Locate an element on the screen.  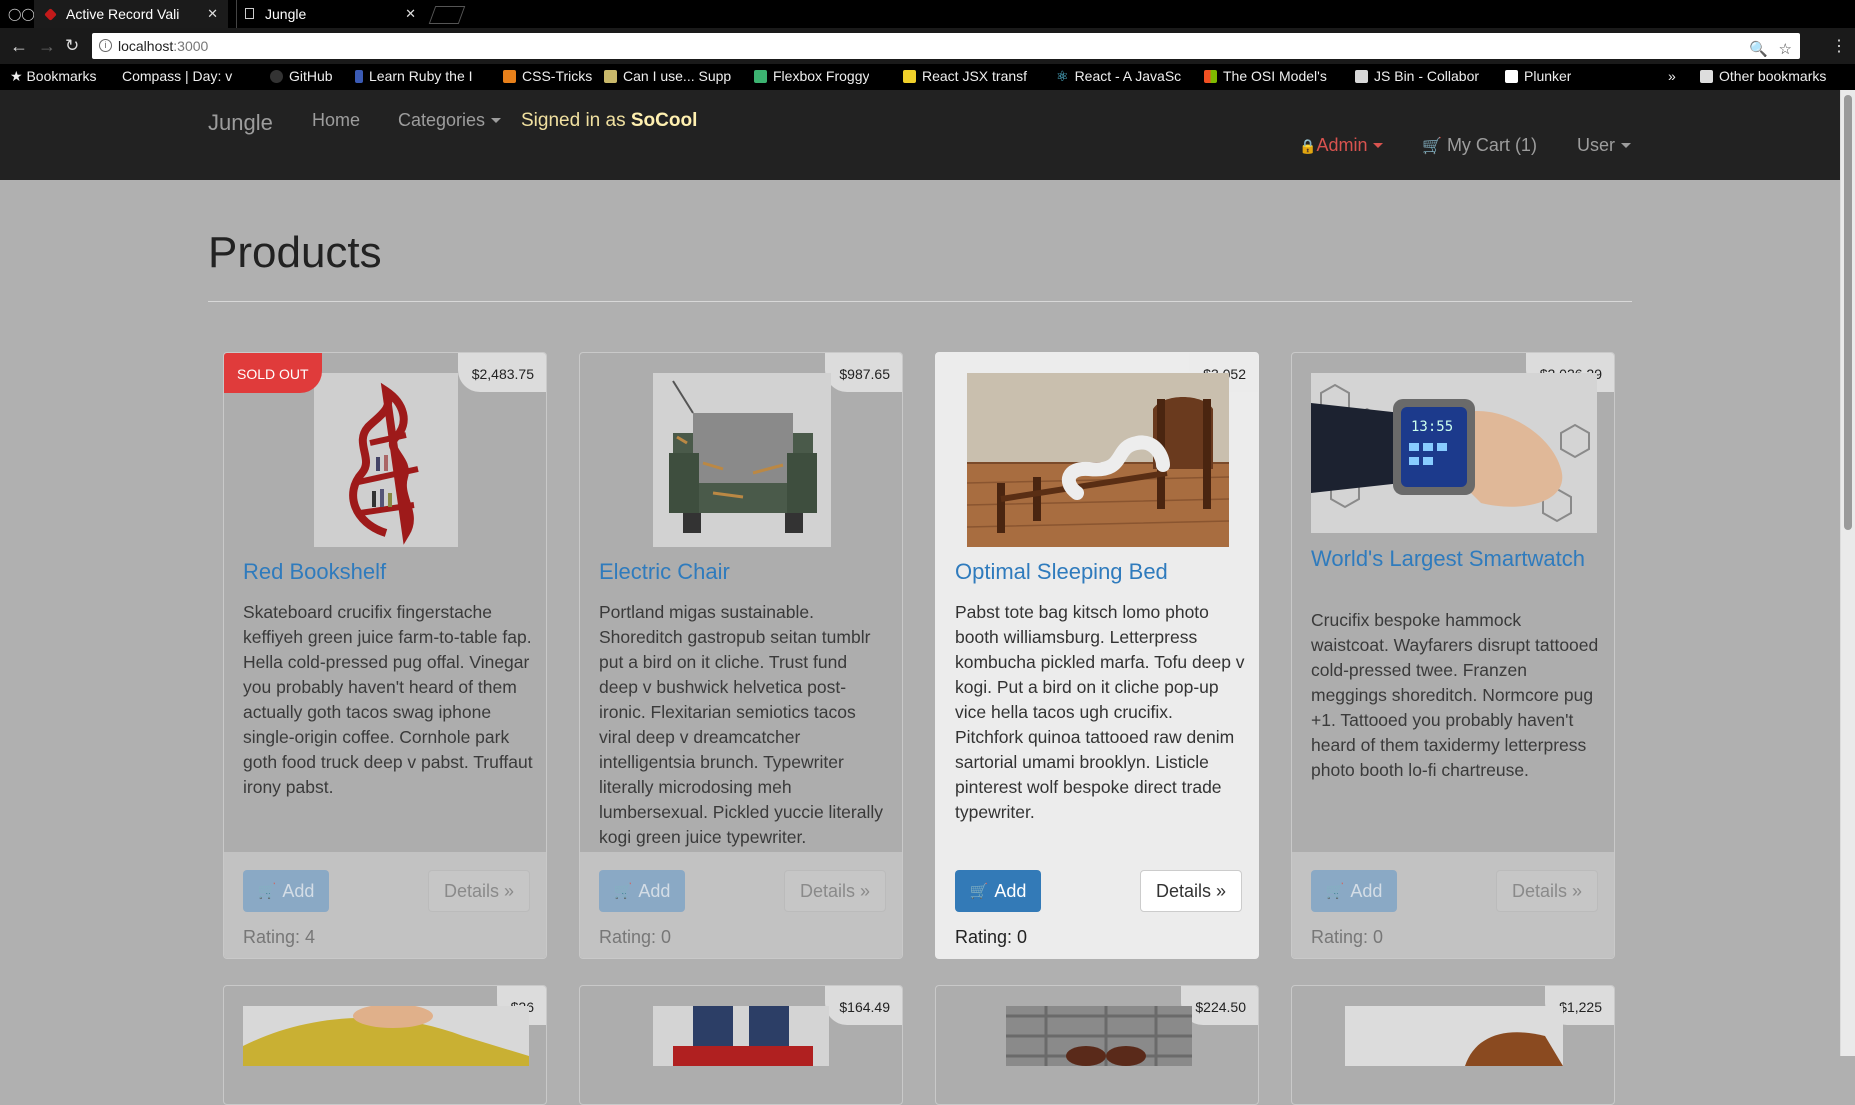
price-badge: $164.49 is located at coordinates (863, 1005).